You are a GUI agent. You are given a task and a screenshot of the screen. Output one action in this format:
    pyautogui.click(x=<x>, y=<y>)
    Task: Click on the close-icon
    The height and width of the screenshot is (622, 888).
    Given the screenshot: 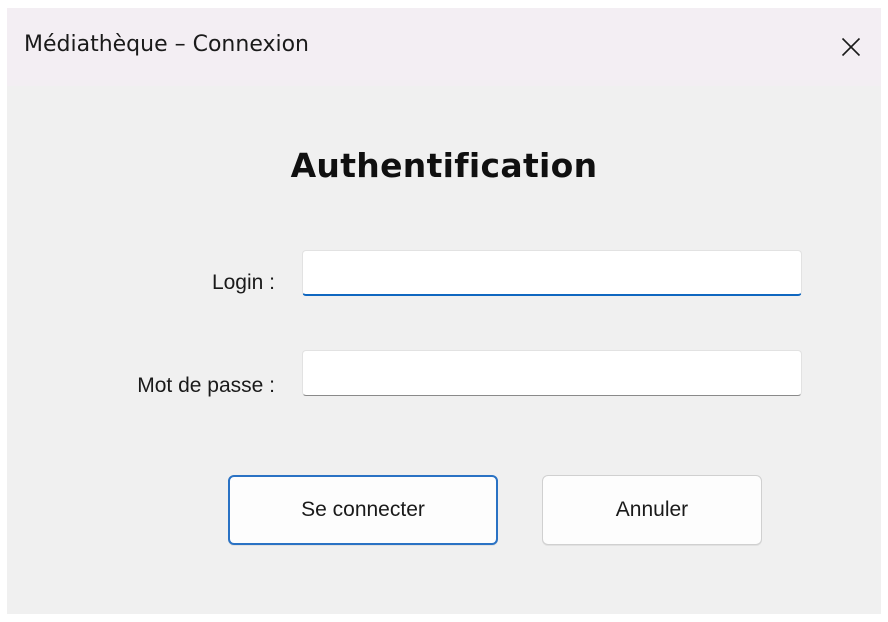 What is the action you would take?
    pyautogui.click(x=851, y=47)
    